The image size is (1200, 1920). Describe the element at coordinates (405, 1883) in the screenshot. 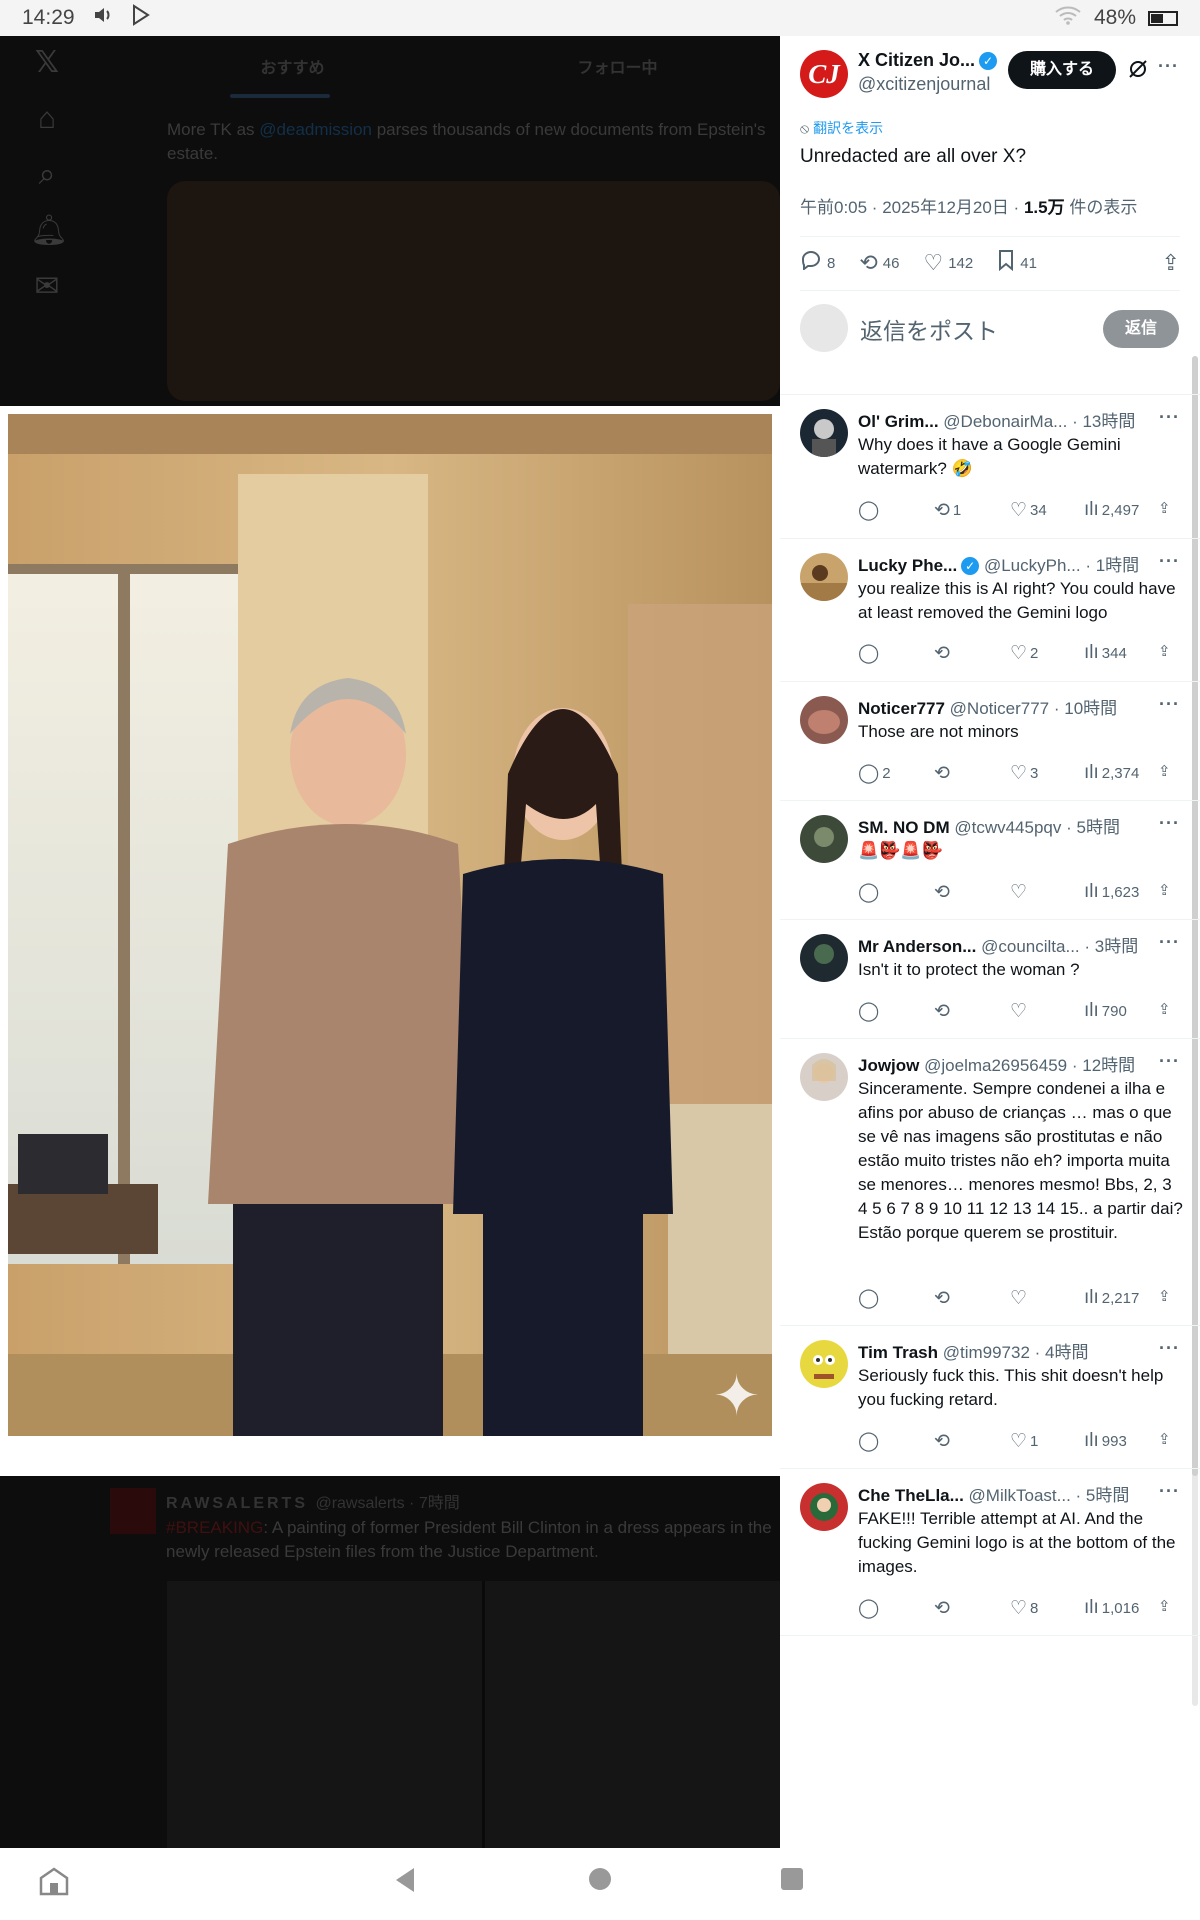

I see `back-icon` at that location.